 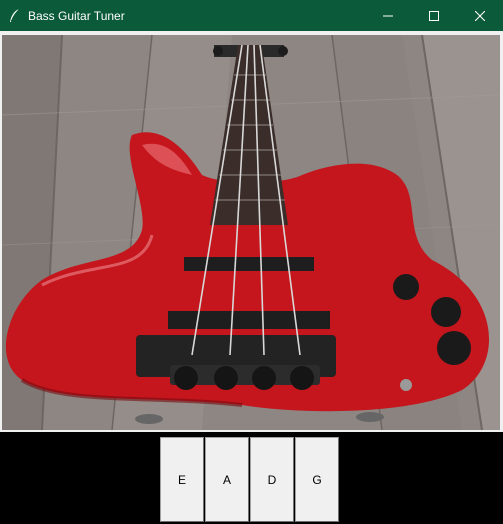 I want to click on string-g-label: G, so click(x=317, y=479).